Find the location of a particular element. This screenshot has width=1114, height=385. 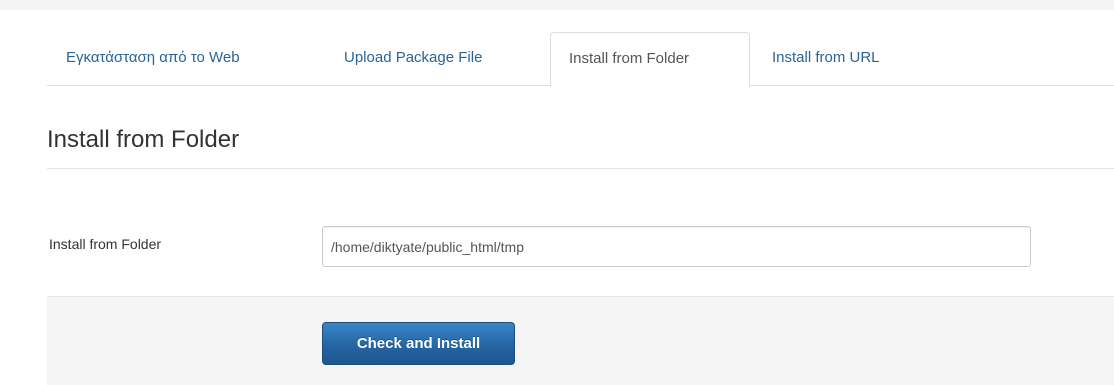

title-divider is located at coordinates (580, 168).